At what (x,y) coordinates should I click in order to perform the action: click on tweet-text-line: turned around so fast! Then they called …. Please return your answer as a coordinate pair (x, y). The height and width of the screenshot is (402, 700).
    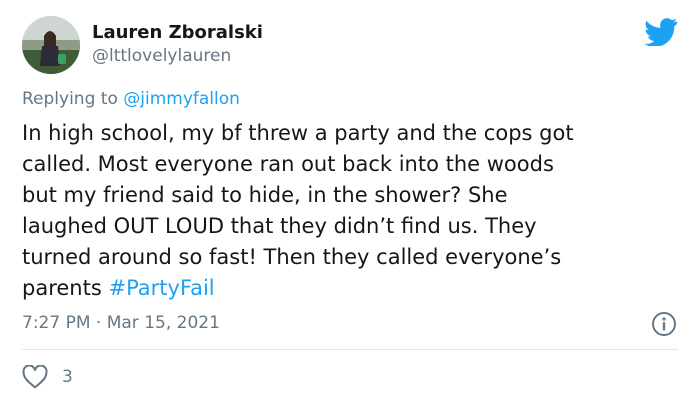
    Looking at the image, I should click on (292, 257).